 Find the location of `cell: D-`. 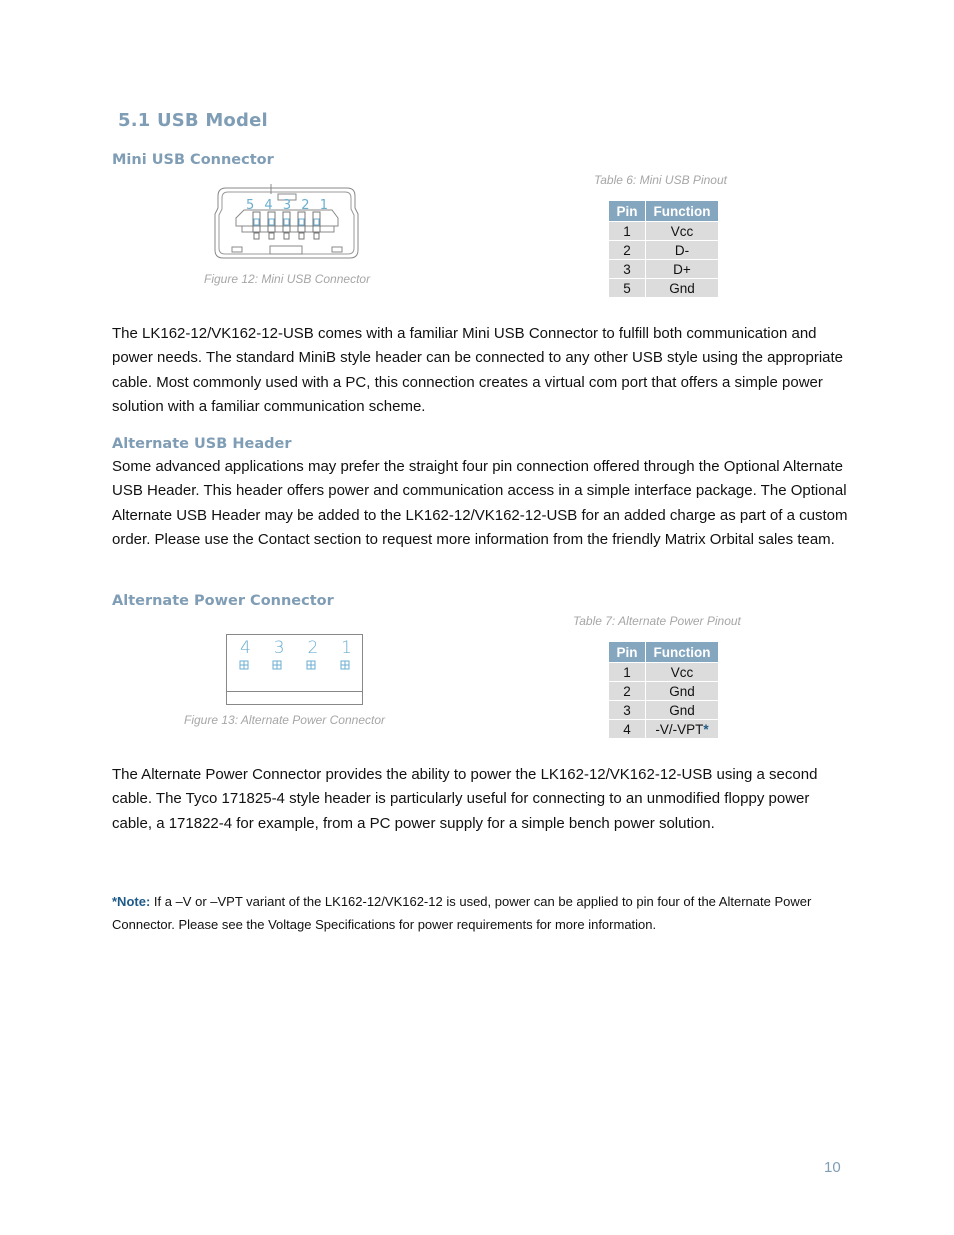

cell: D- is located at coordinates (682, 250).